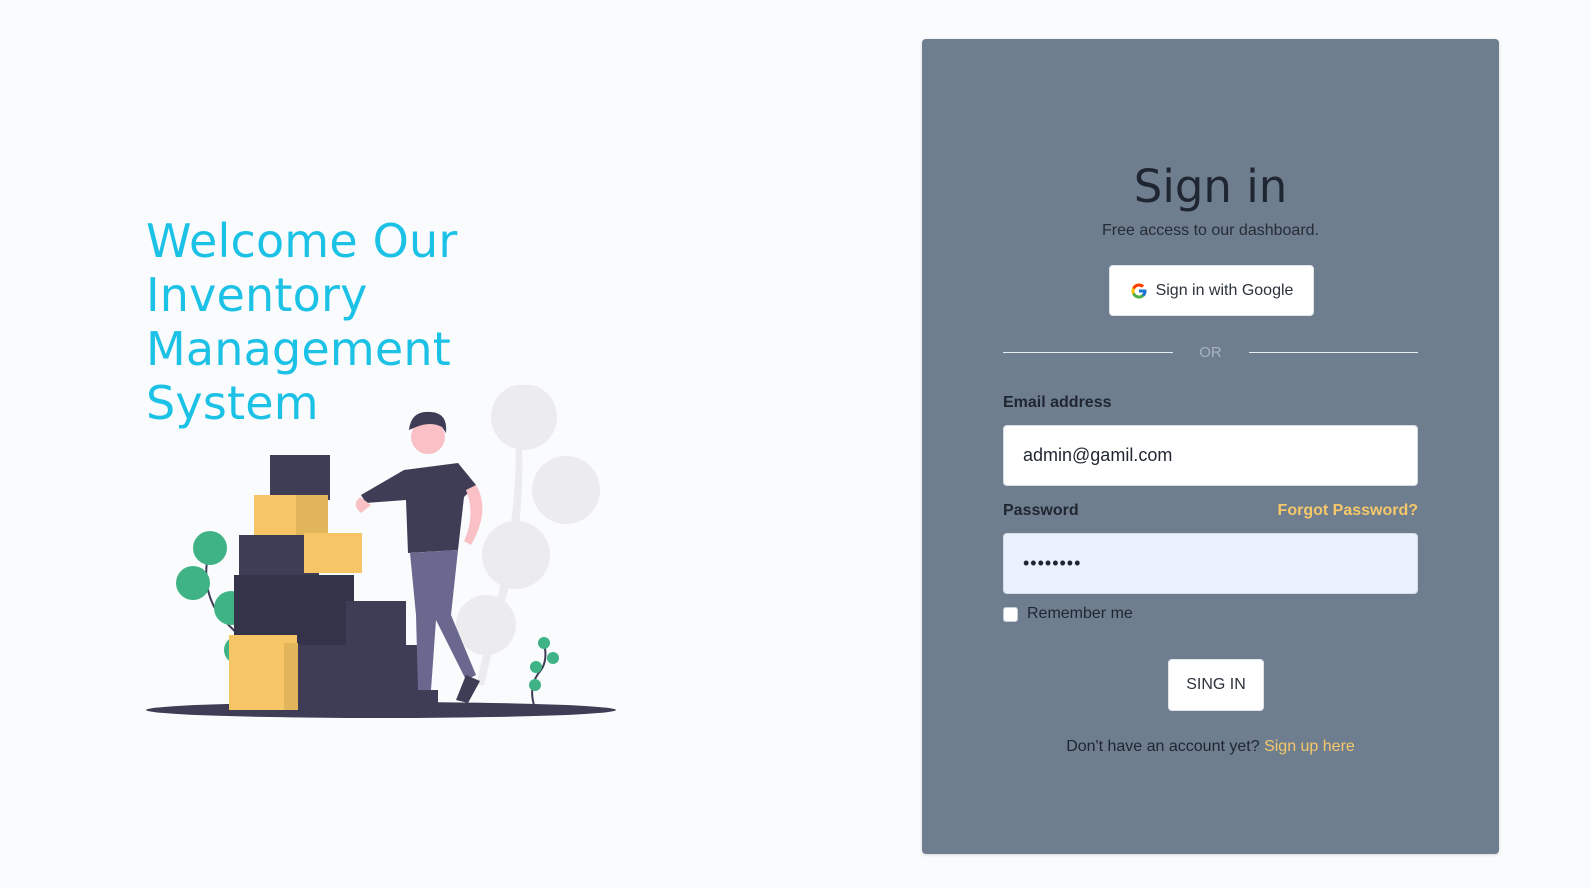  Describe the element at coordinates (1139, 290) in the screenshot. I see `google-g-icon` at that location.